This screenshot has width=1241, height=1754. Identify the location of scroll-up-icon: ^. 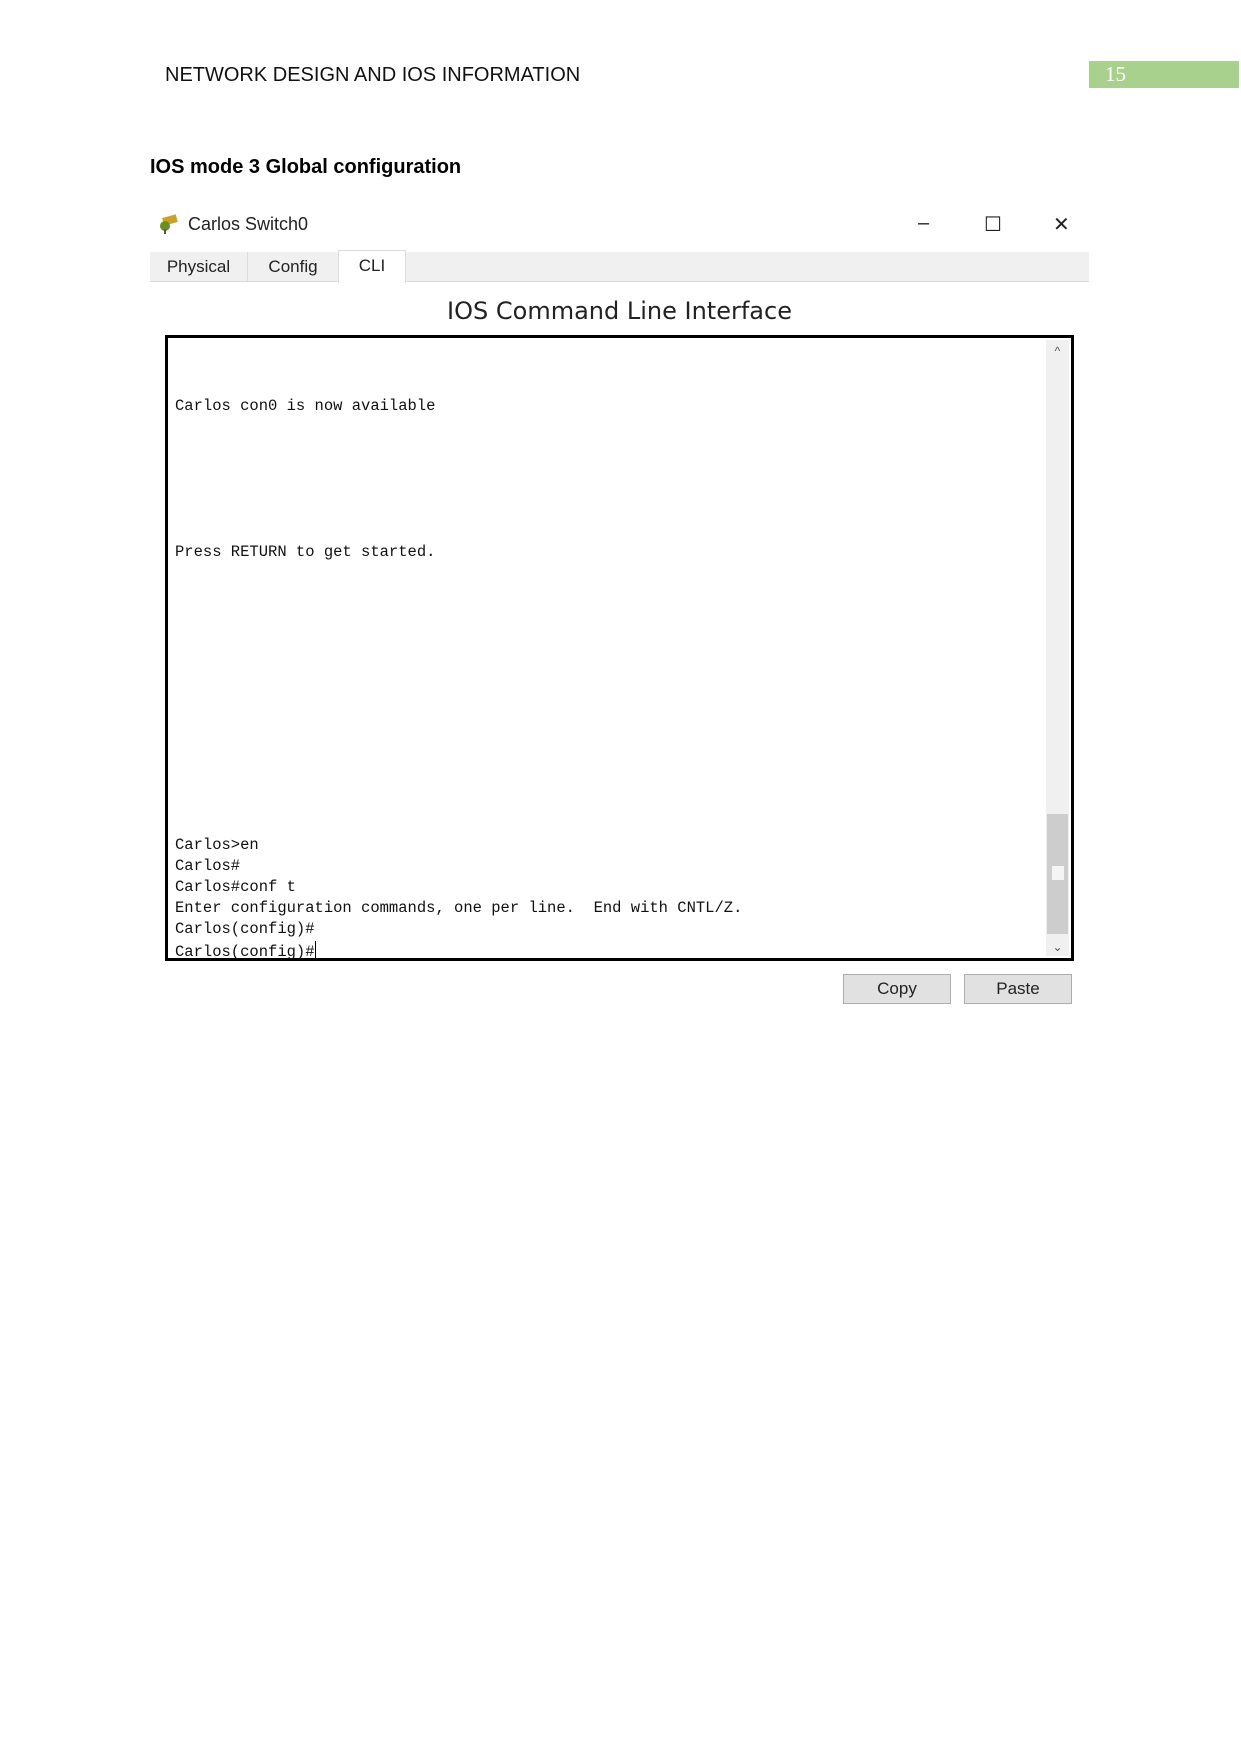
(1057, 351).